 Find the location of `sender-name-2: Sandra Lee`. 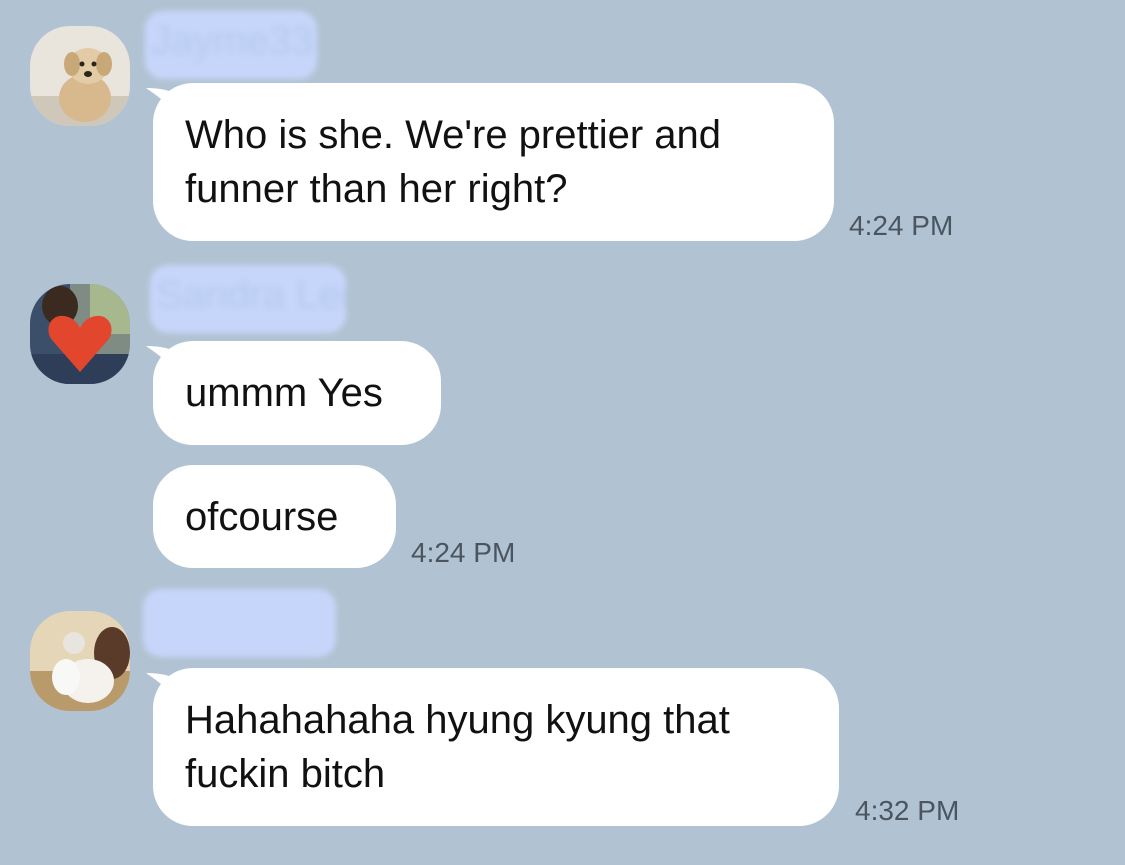

sender-name-2: Sandra Lee is located at coordinates (248, 299).